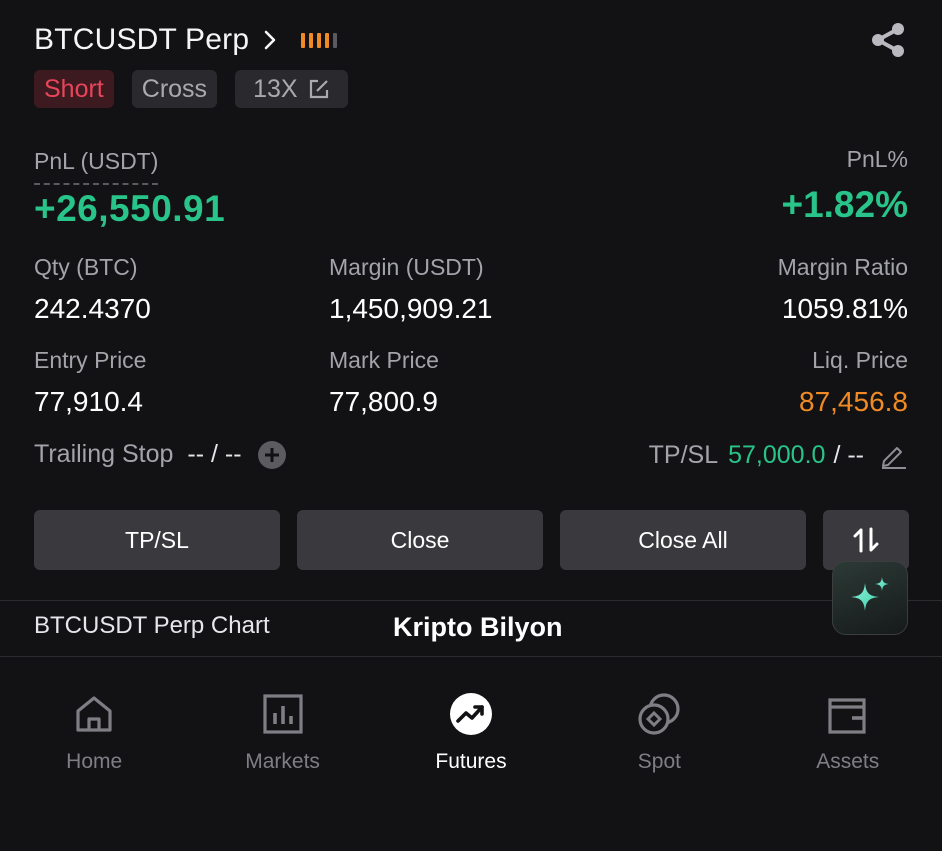  I want to click on entry-price-value: 77,910.4, so click(88, 401).